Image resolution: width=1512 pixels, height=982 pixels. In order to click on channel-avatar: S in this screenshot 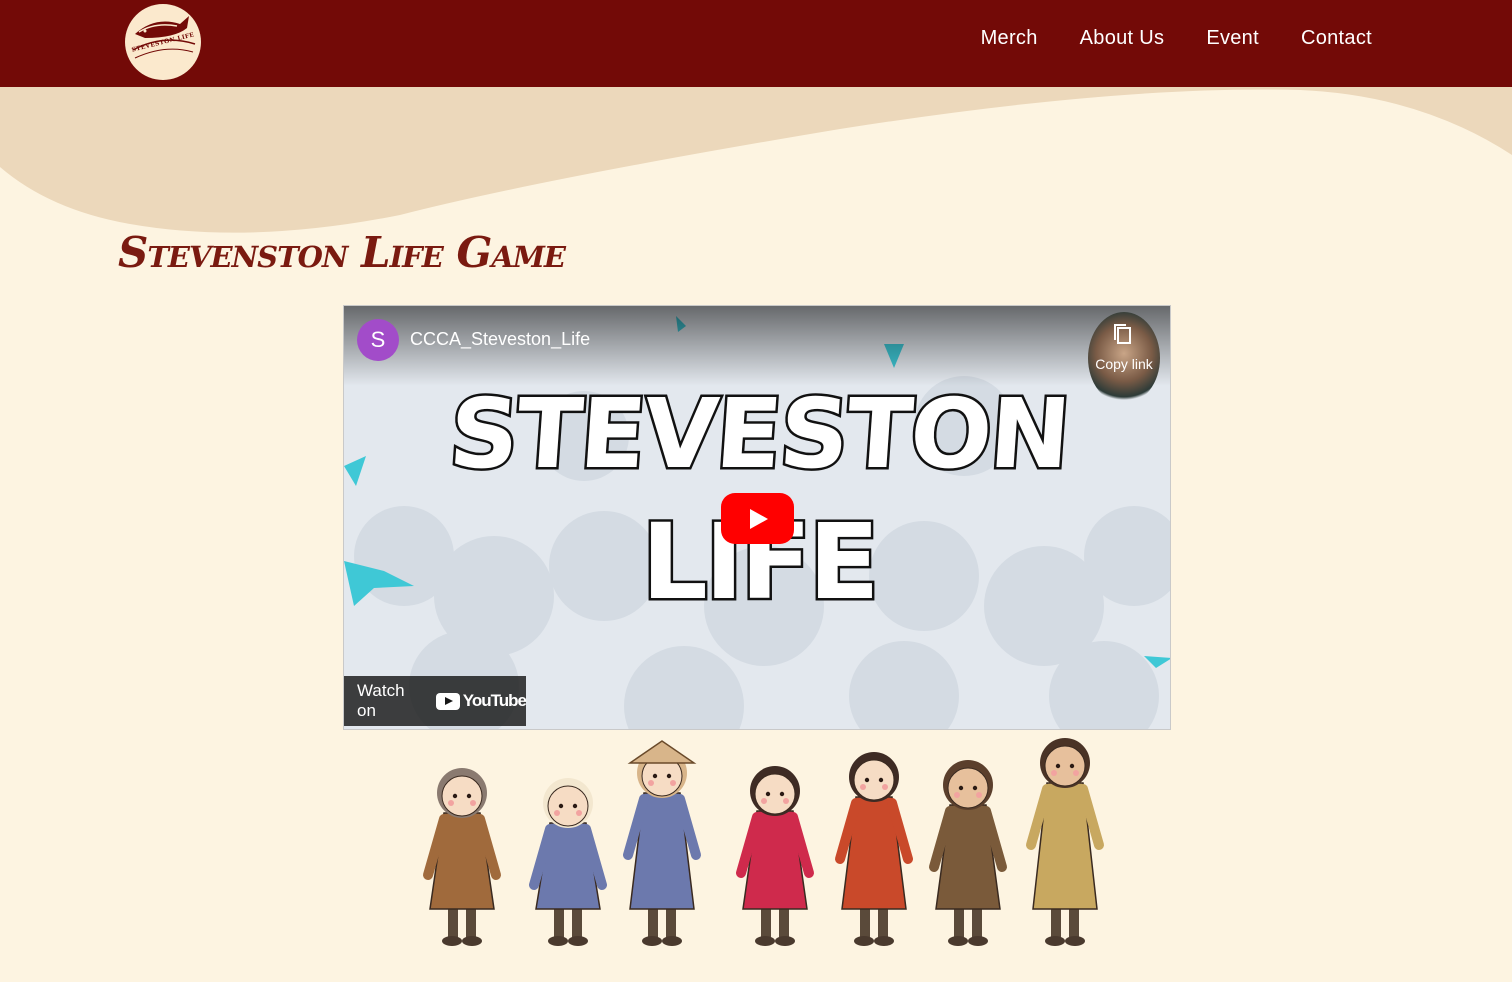, I will do `click(378, 340)`.